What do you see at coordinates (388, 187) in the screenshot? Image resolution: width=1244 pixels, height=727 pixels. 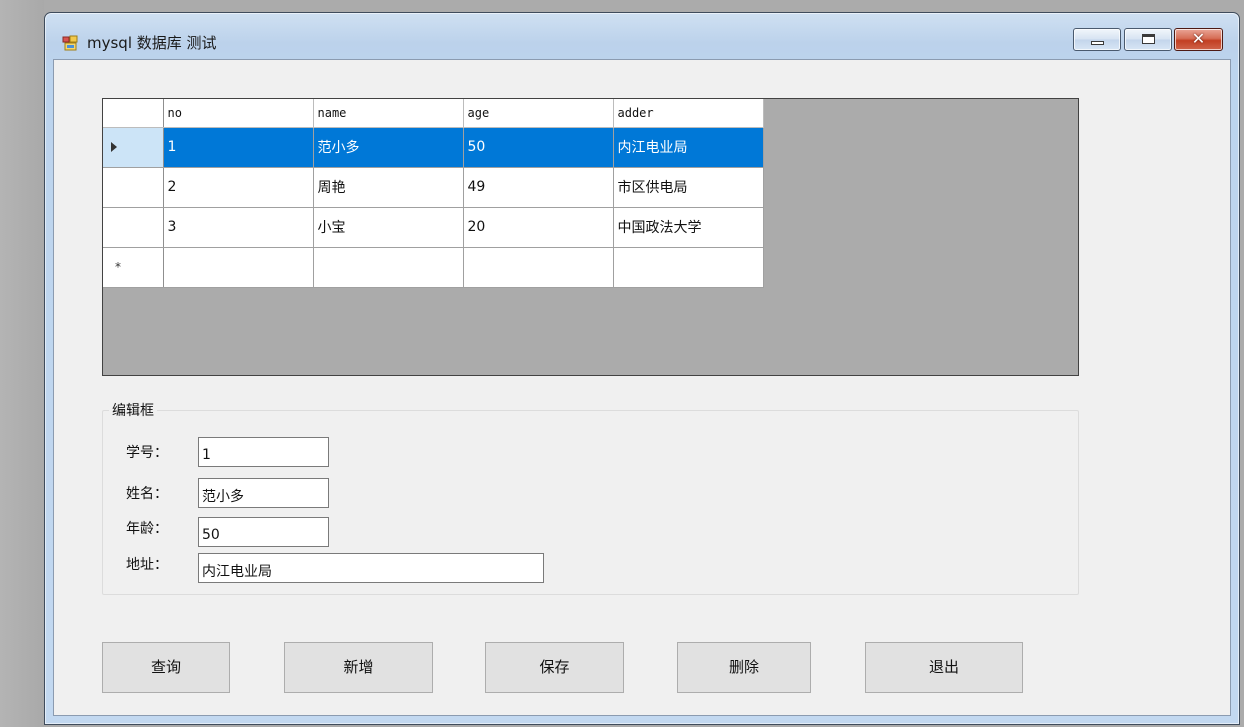 I see `cell-name: 周艳` at bounding box center [388, 187].